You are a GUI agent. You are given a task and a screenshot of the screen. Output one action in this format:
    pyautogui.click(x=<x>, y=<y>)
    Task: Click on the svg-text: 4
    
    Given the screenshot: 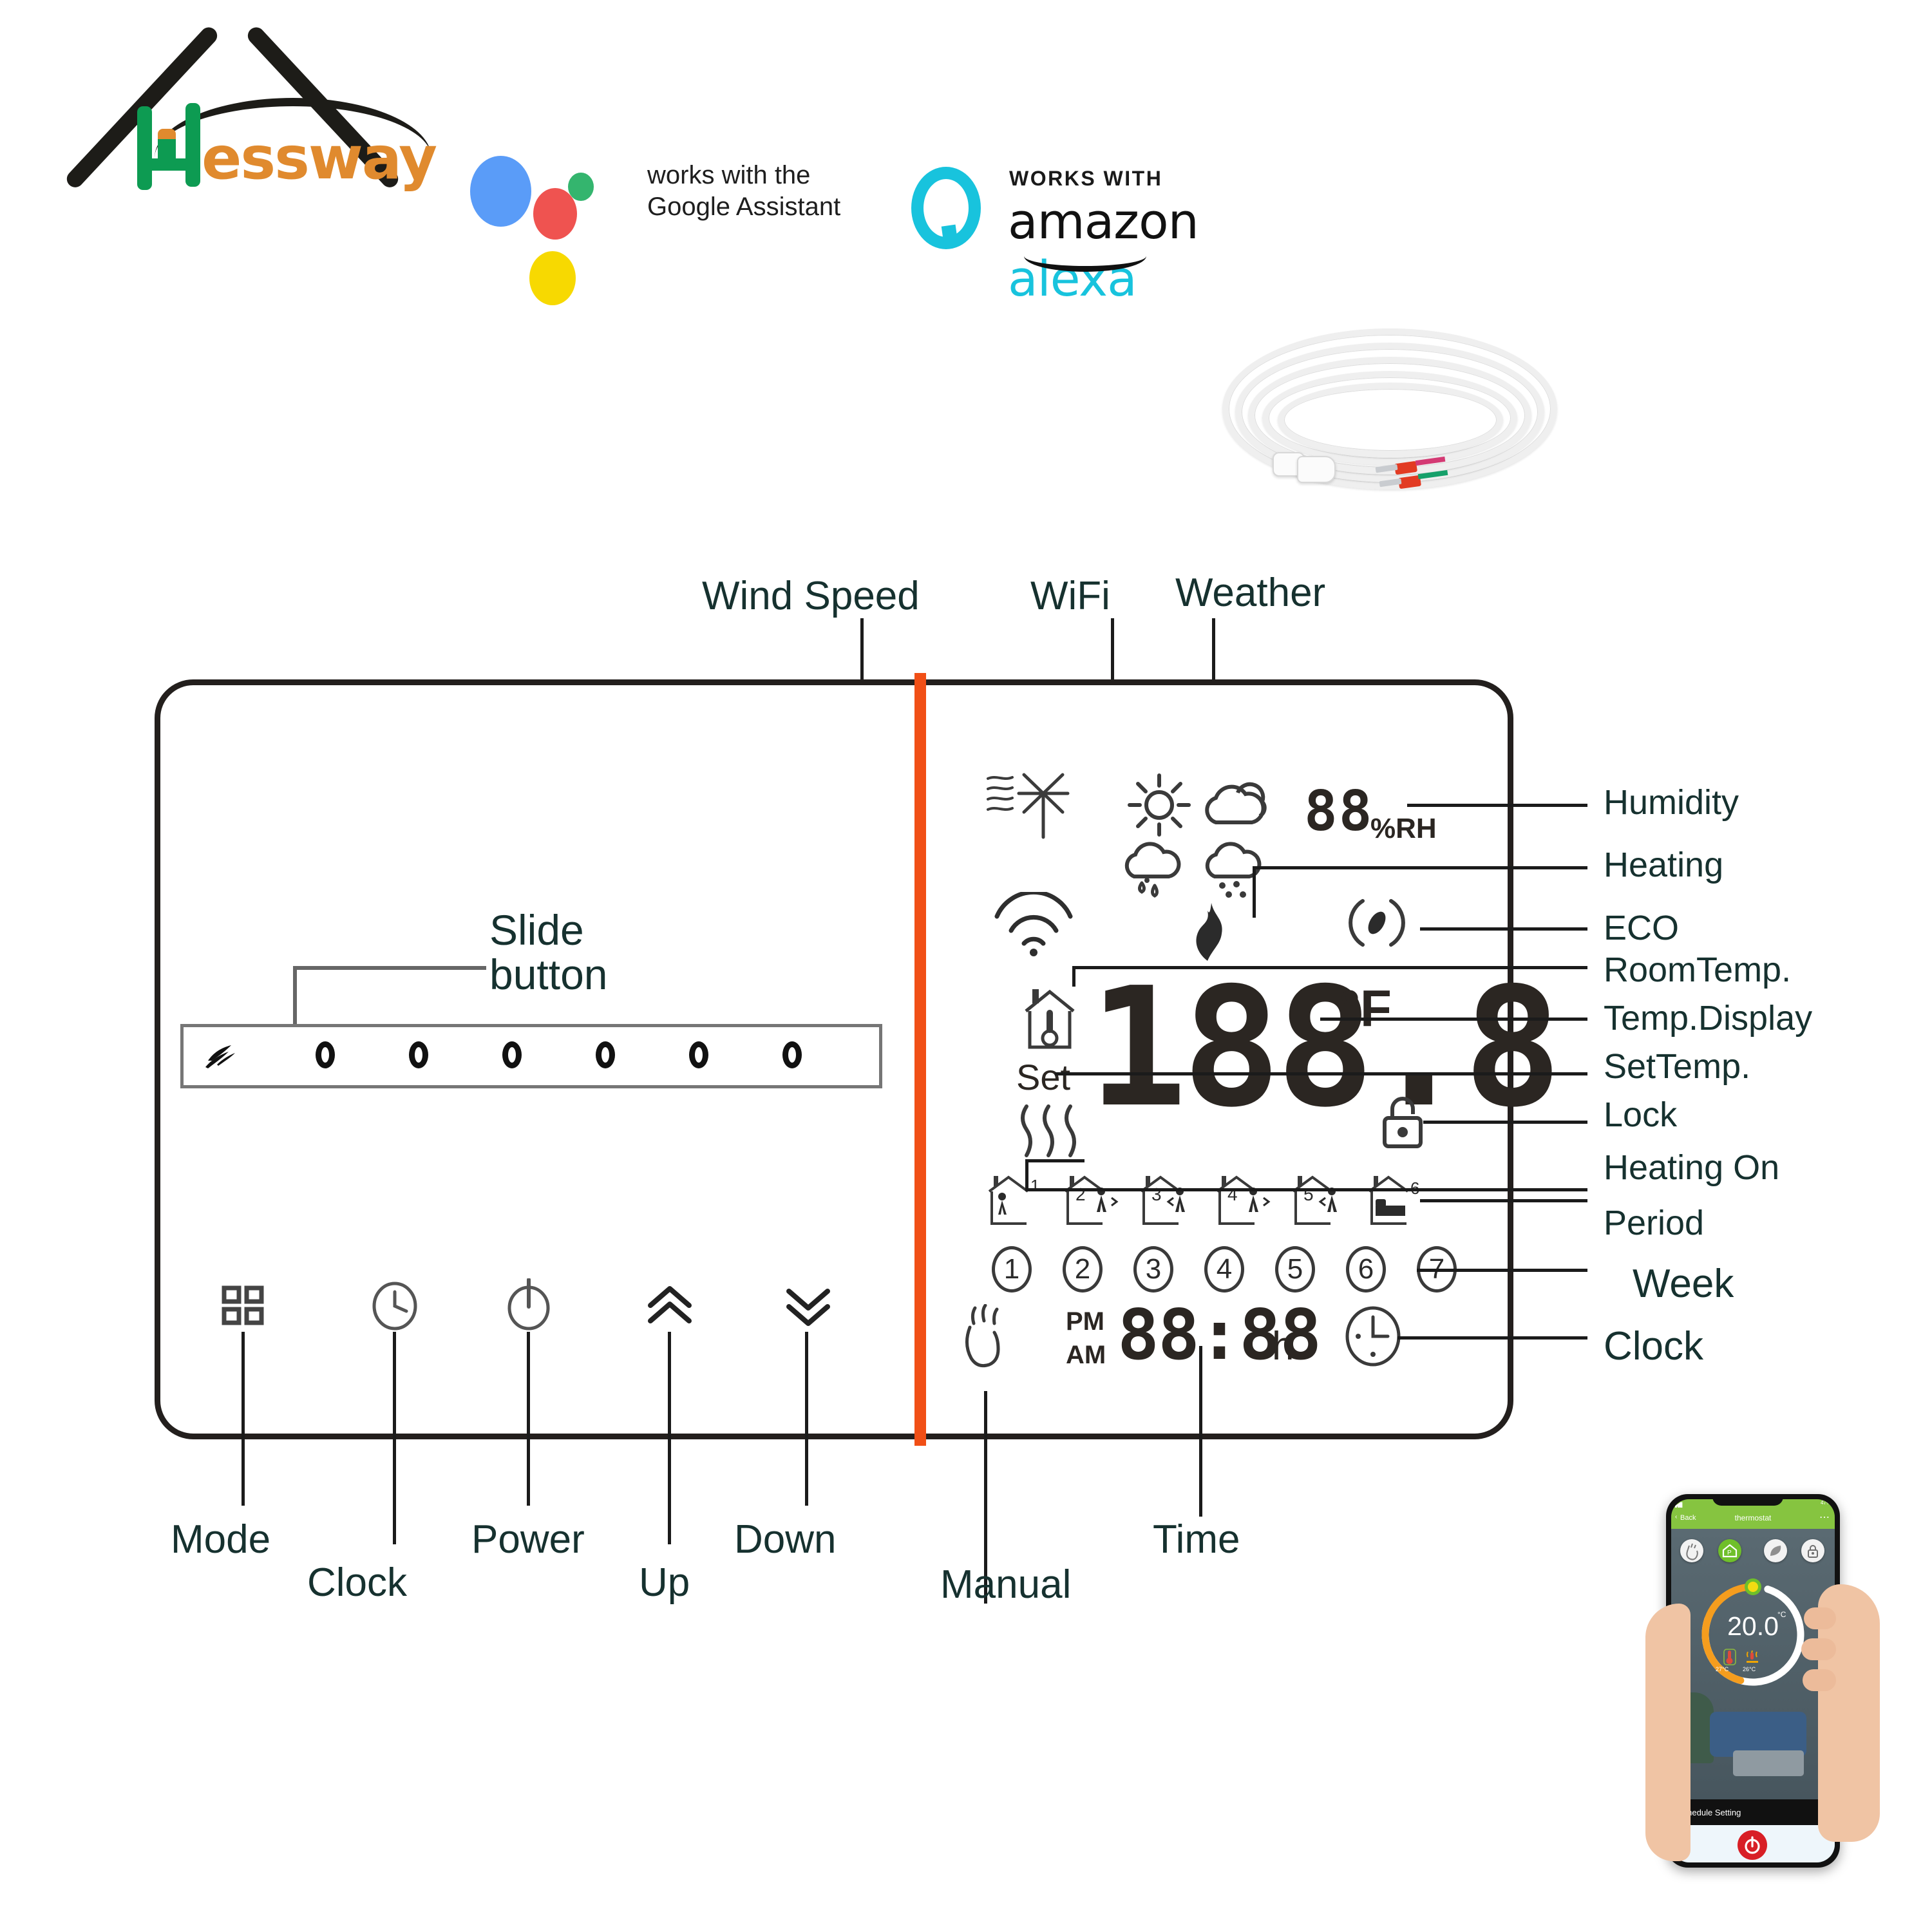 What is the action you would take?
    pyautogui.click(x=1232, y=1194)
    